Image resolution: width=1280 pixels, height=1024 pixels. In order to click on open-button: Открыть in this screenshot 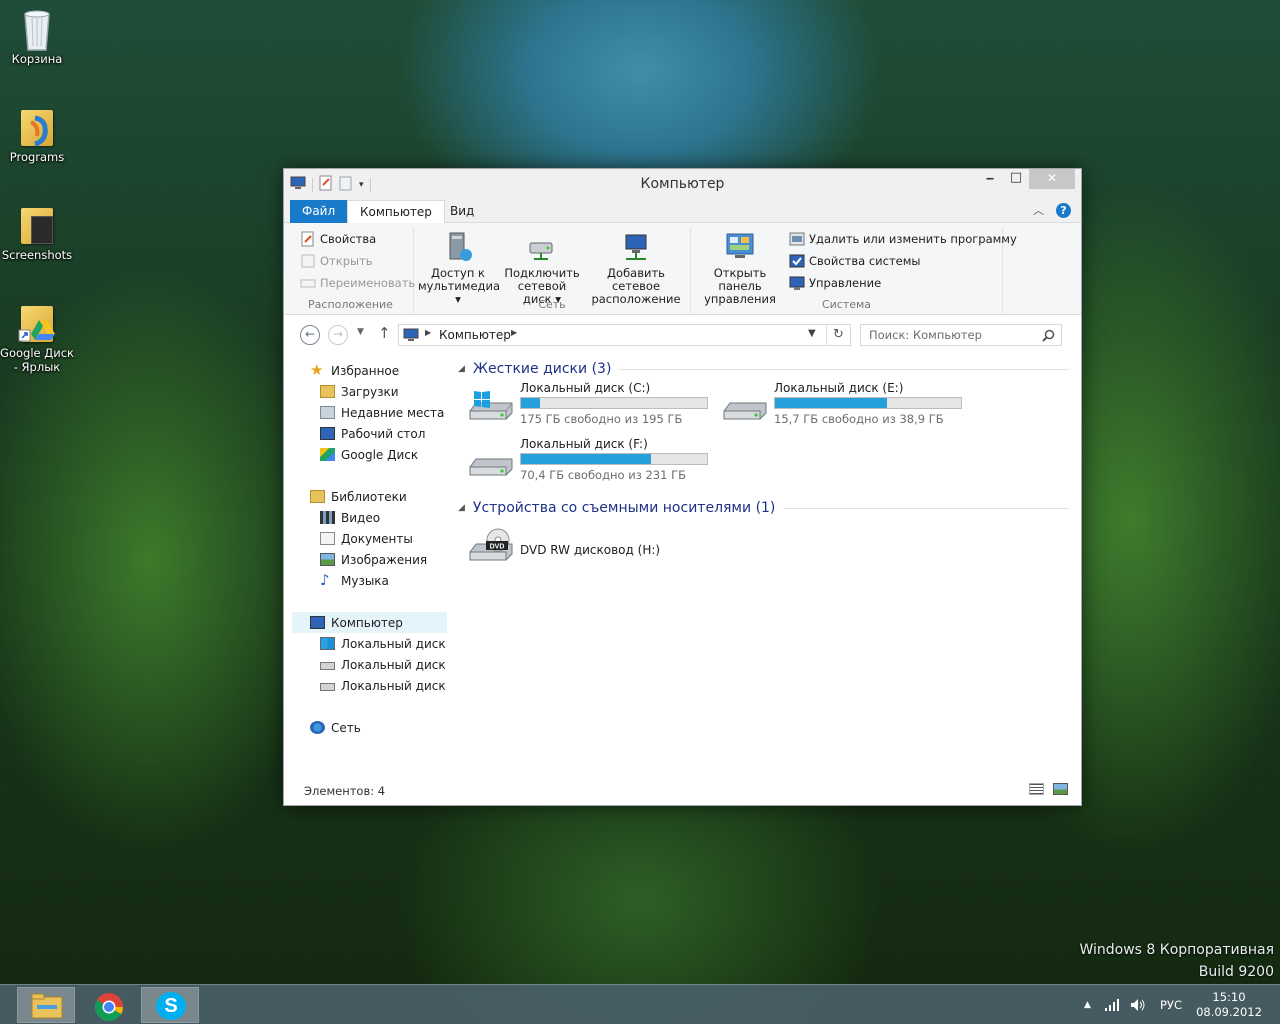, I will do `click(336, 261)`.